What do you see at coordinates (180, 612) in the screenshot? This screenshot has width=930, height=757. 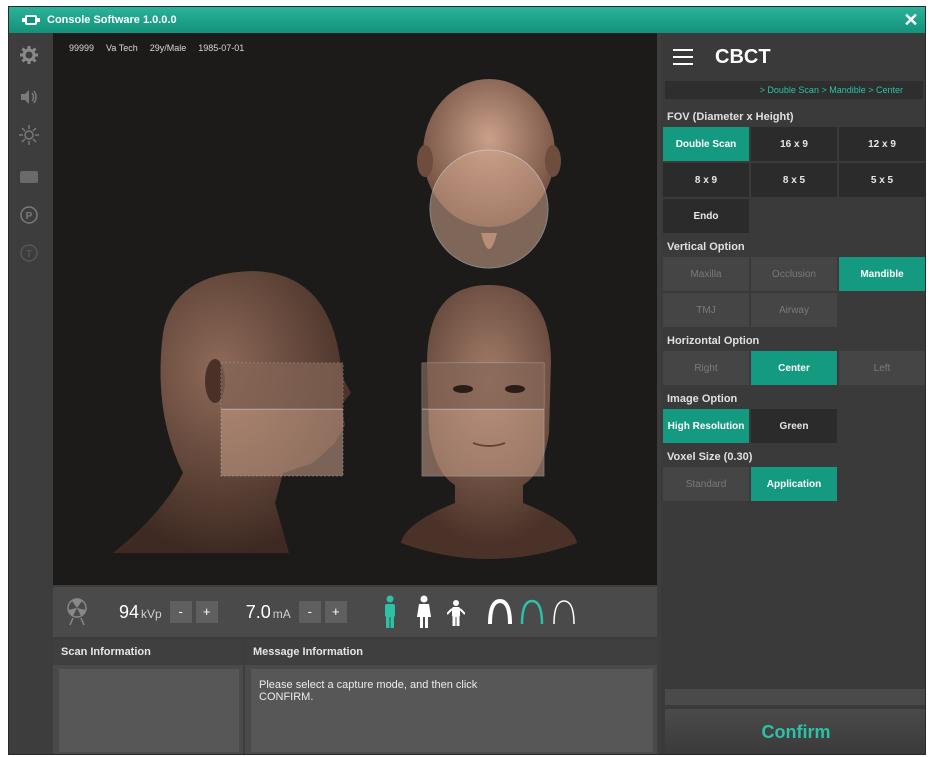 I see `kvp-decrease-button: -` at bounding box center [180, 612].